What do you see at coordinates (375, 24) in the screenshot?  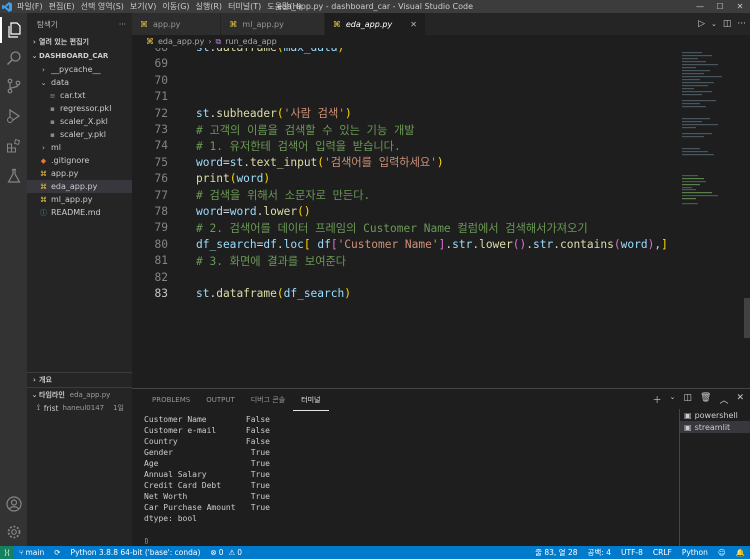 I see `editor-tab: ⌘ eda_app.py ✕` at bounding box center [375, 24].